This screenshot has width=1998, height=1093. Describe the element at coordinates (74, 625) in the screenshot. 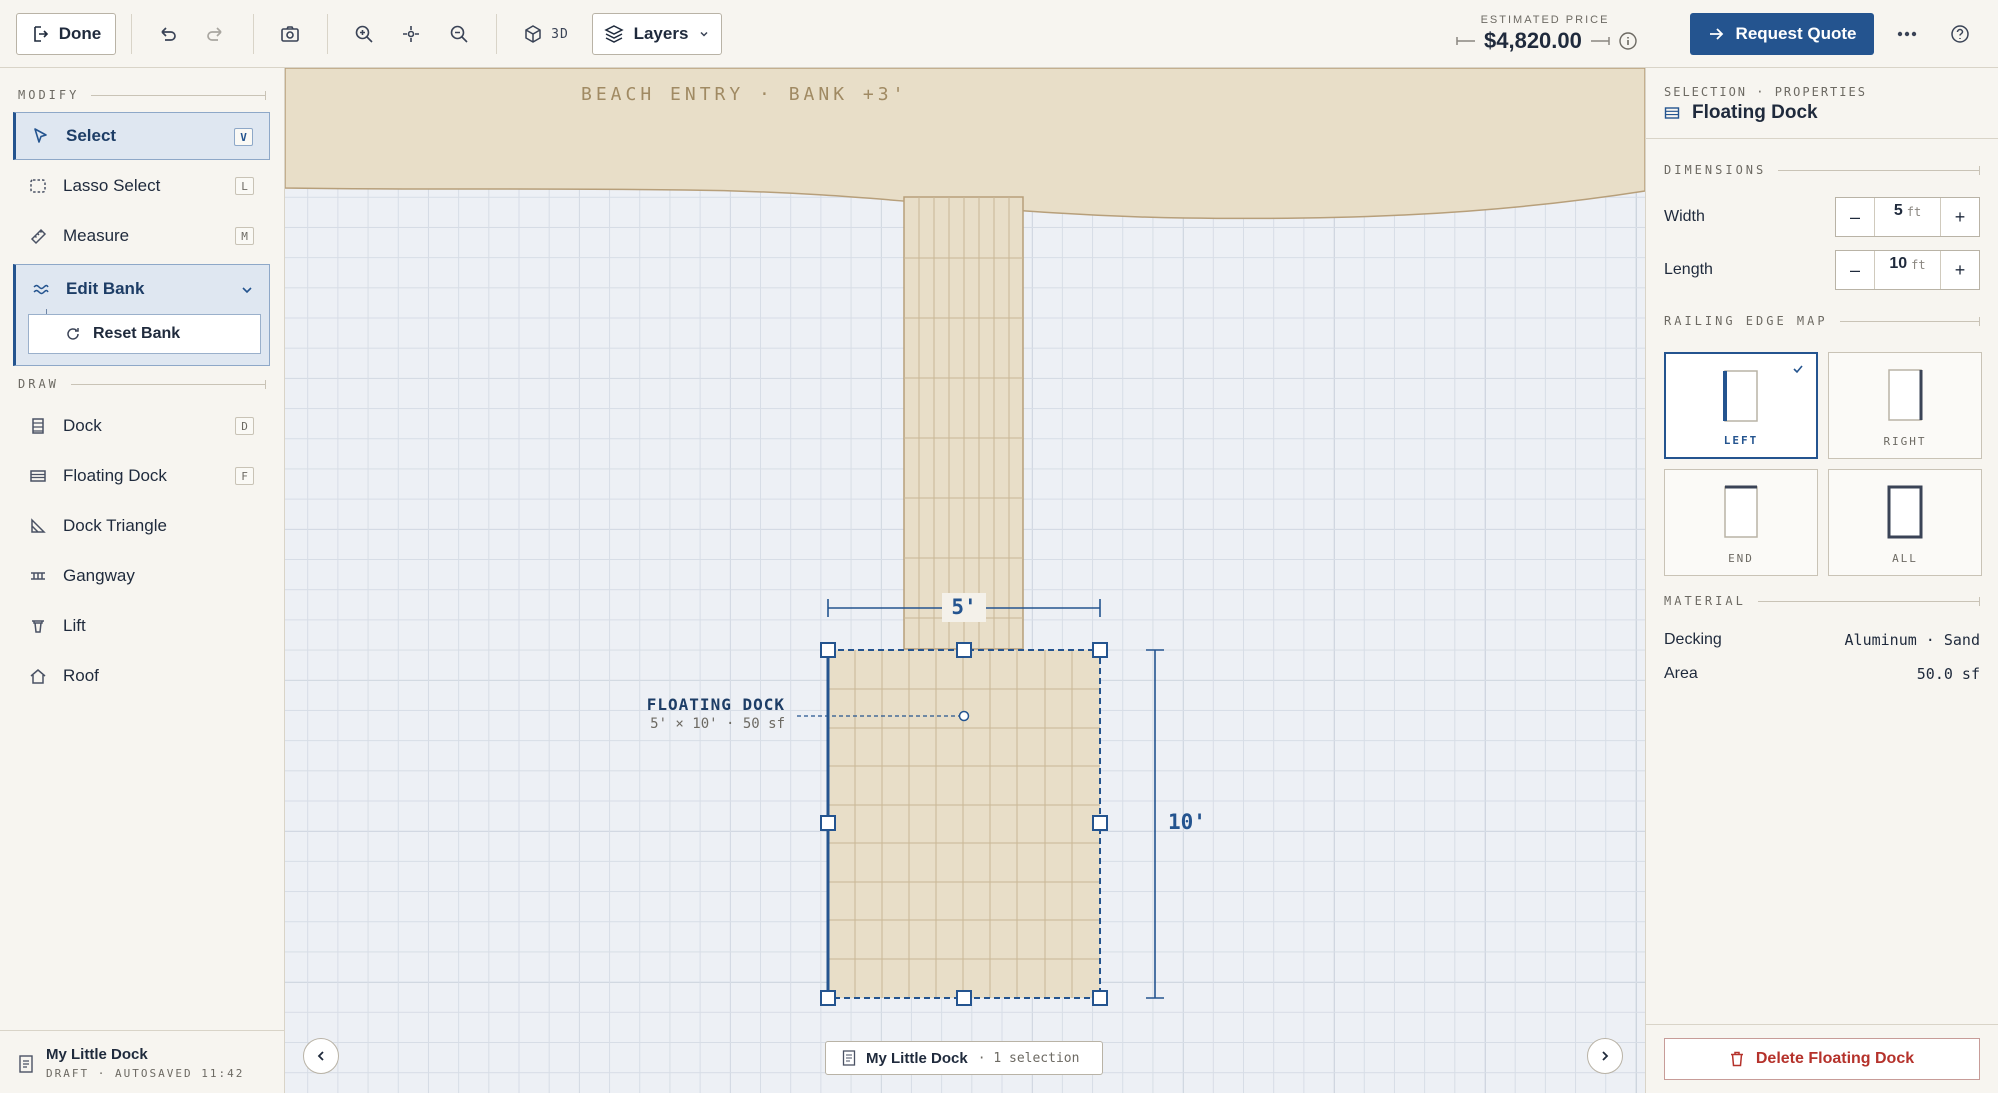

I see `tool-label: Lift` at that location.